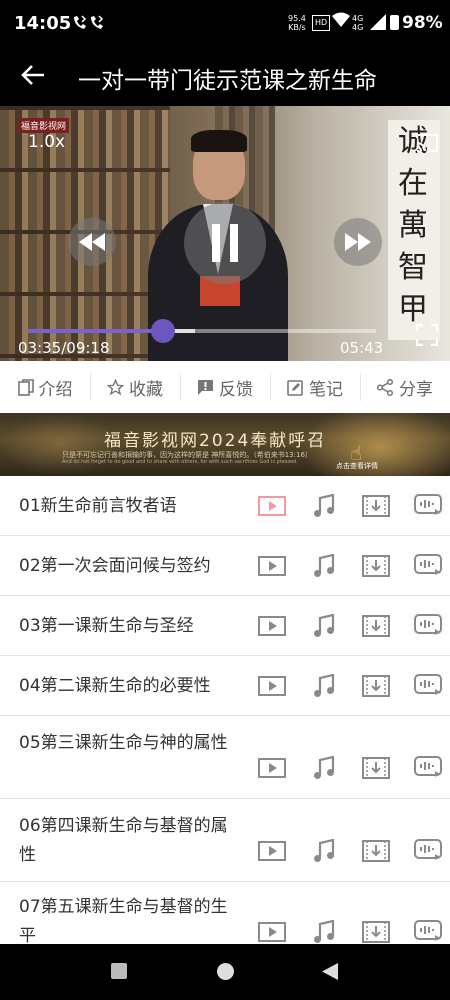 The image size is (450, 1000). Describe the element at coordinates (358, 18) in the screenshot. I see `lte-top: 4G` at that location.